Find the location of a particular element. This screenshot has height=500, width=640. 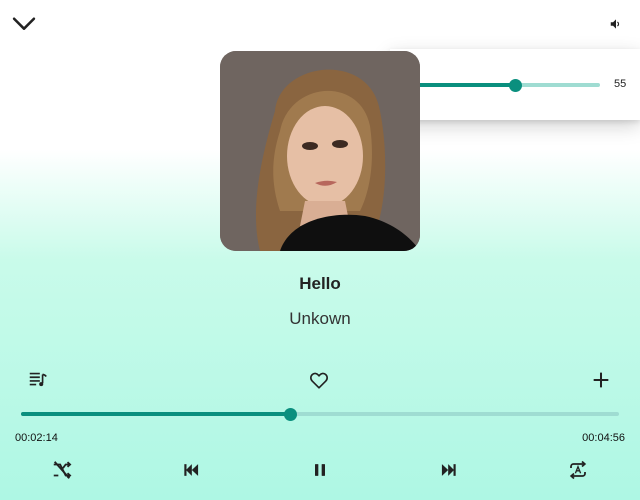

queue-button is located at coordinates (38, 380).